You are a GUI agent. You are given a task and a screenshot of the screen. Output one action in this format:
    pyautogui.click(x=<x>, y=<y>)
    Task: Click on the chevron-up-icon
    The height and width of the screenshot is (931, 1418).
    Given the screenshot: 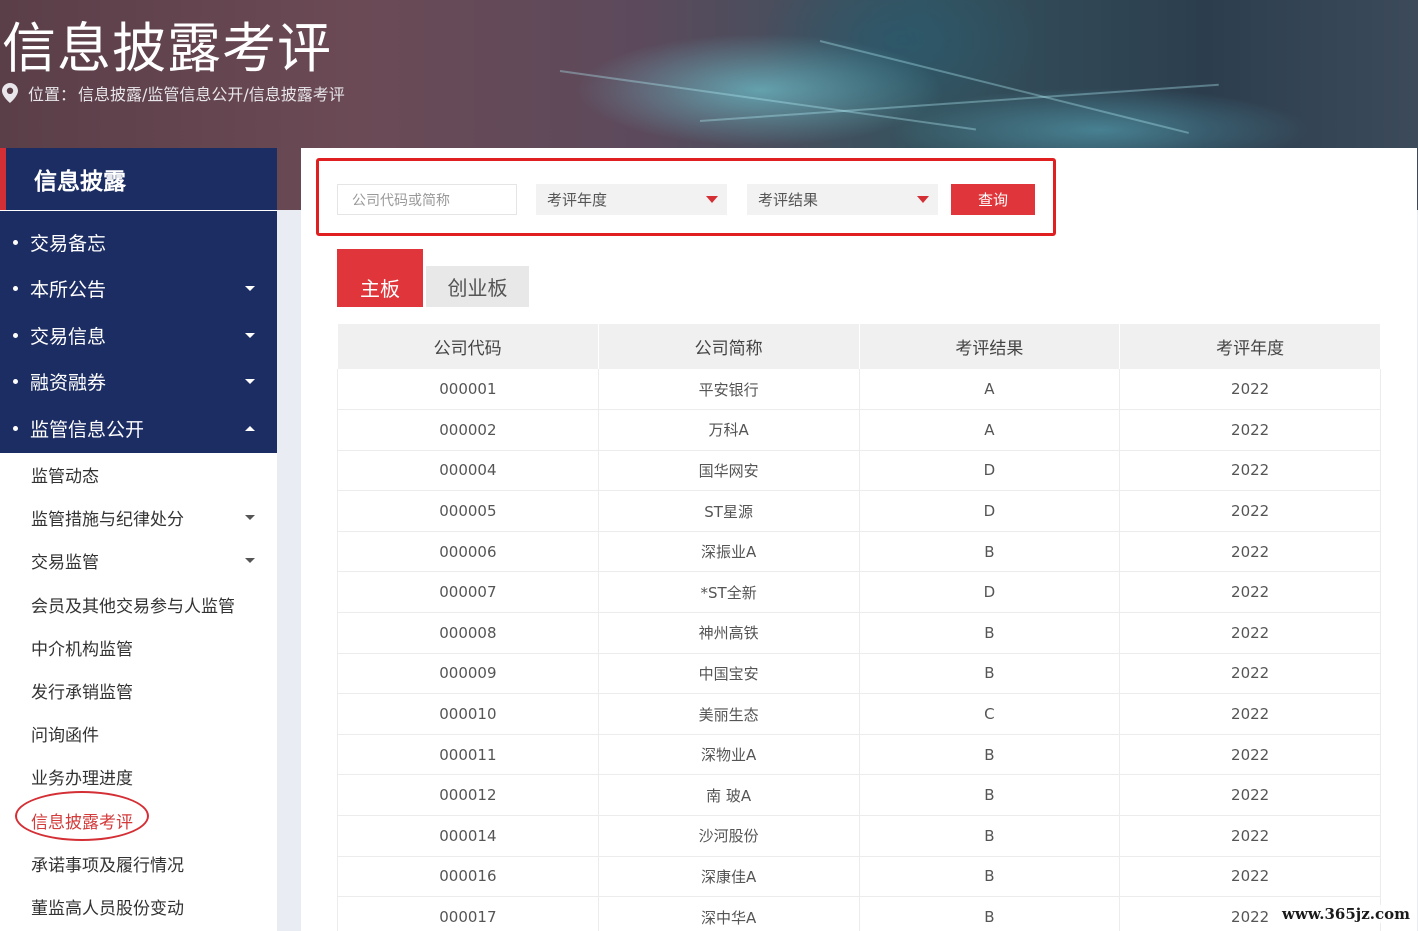 What is the action you would take?
    pyautogui.click(x=250, y=428)
    